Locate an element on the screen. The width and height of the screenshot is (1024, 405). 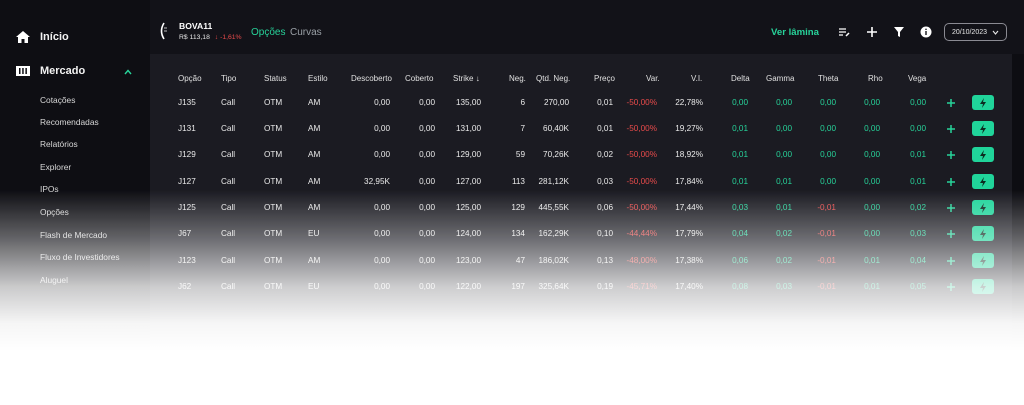
sidebar-item-market: Mercado is located at coordinates (50, 71).